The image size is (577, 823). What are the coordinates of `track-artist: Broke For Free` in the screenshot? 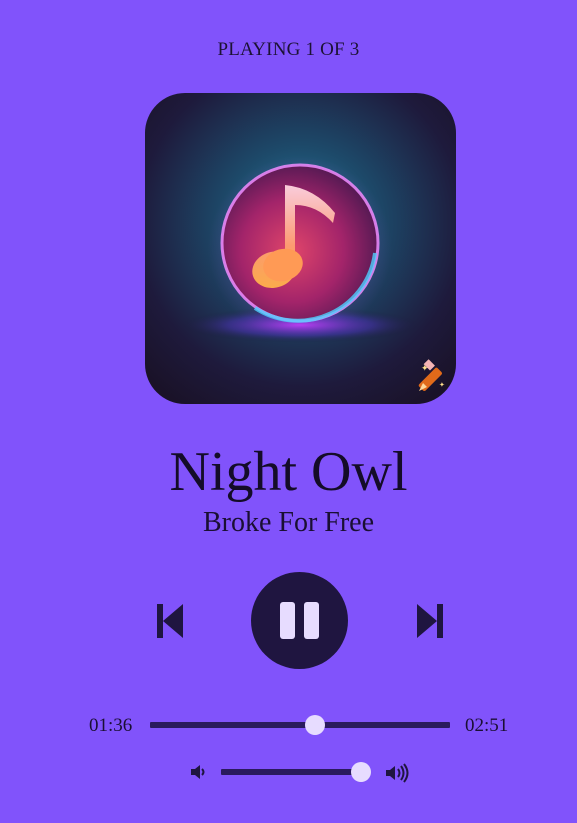 It's located at (288, 522).